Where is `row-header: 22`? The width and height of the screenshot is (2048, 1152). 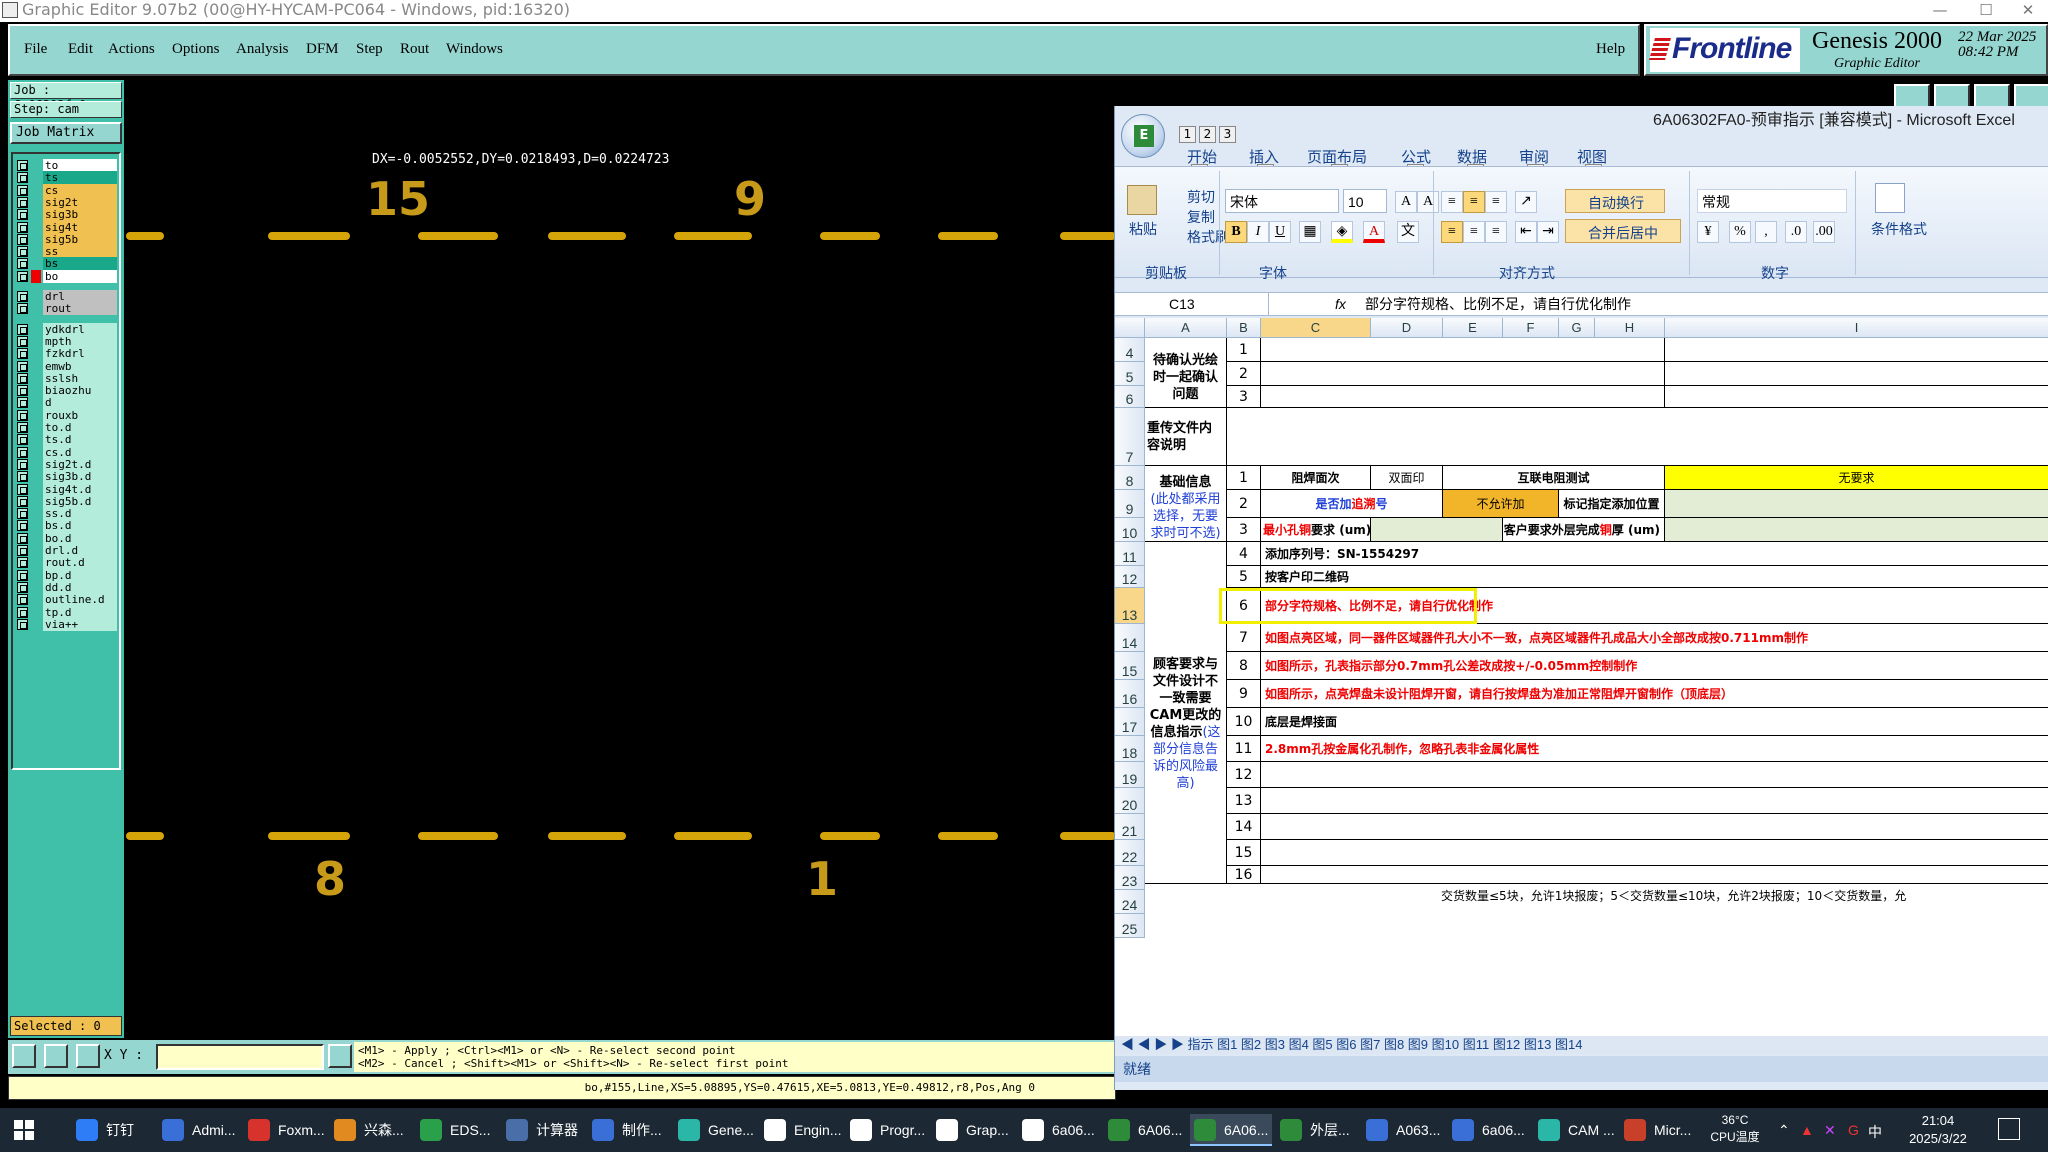
row-header: 22 is located at coordinates (1130, 853).